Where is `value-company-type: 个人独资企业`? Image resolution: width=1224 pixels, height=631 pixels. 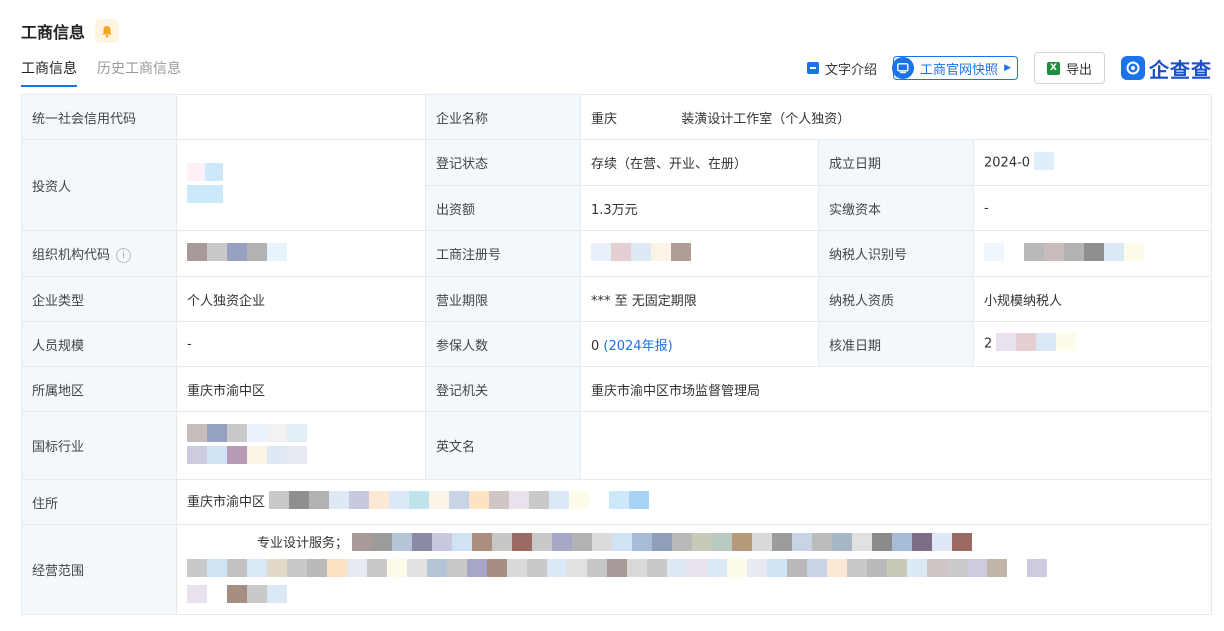
value-company-type: 个人独资企业 is located at coordinates (301, 299).